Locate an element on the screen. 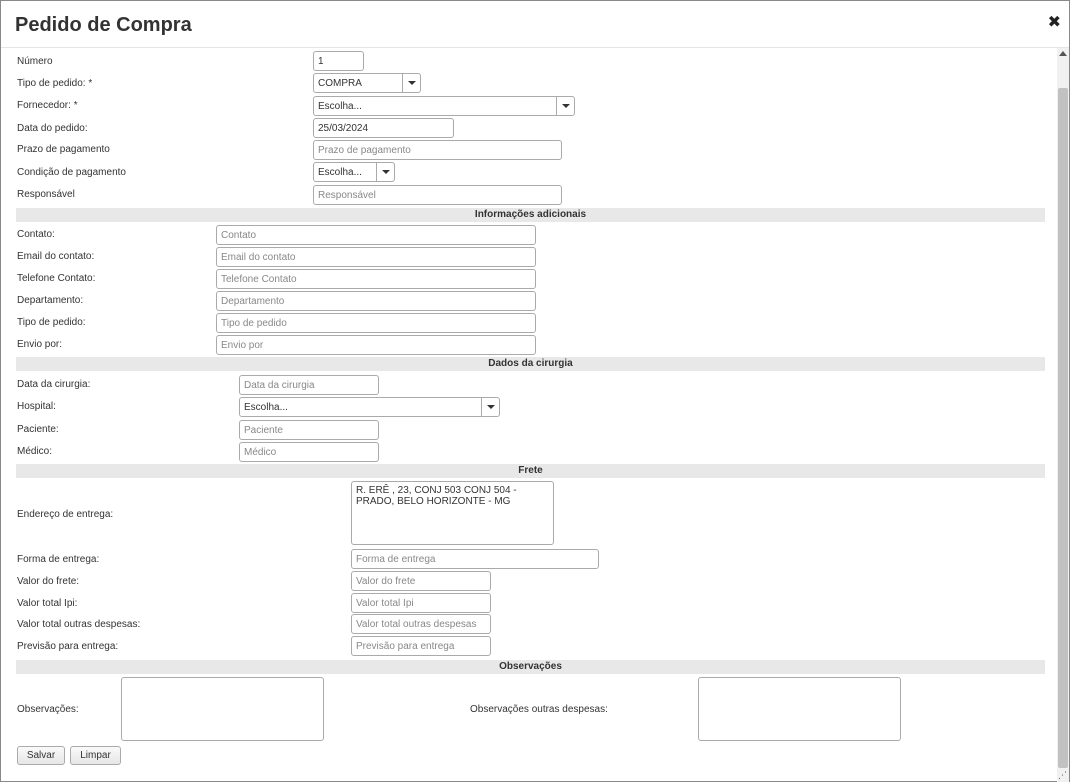 This screenshot has height=782, width=1070. hospital-label: Hospital: is located at coordinates (36, 406).